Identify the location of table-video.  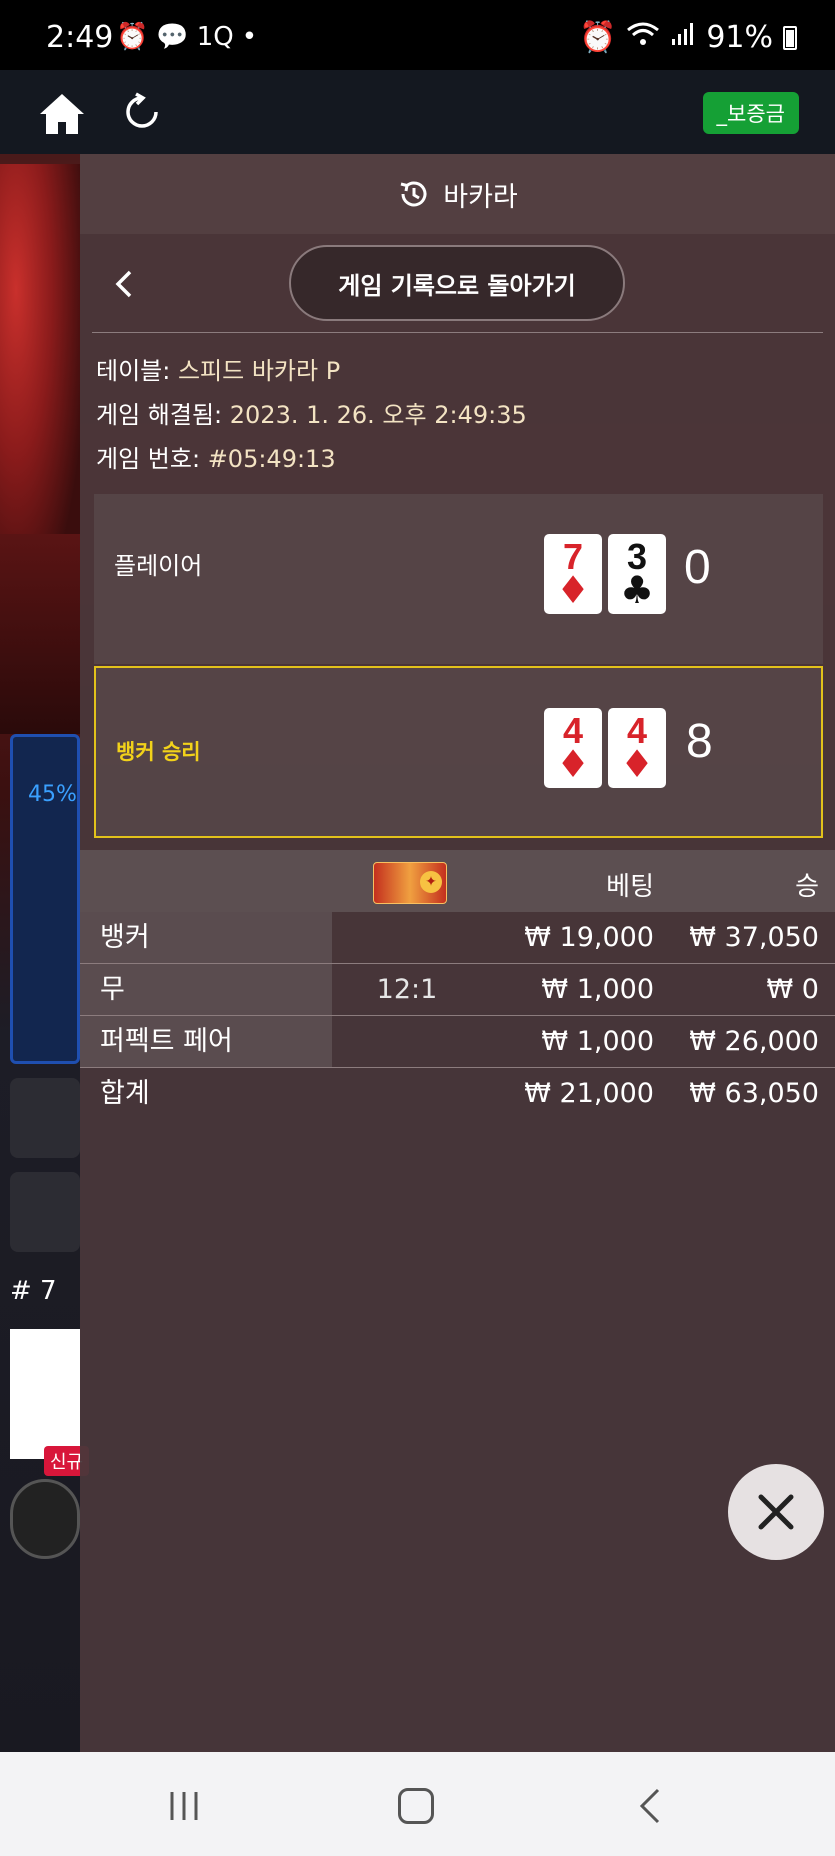
(40, 634).